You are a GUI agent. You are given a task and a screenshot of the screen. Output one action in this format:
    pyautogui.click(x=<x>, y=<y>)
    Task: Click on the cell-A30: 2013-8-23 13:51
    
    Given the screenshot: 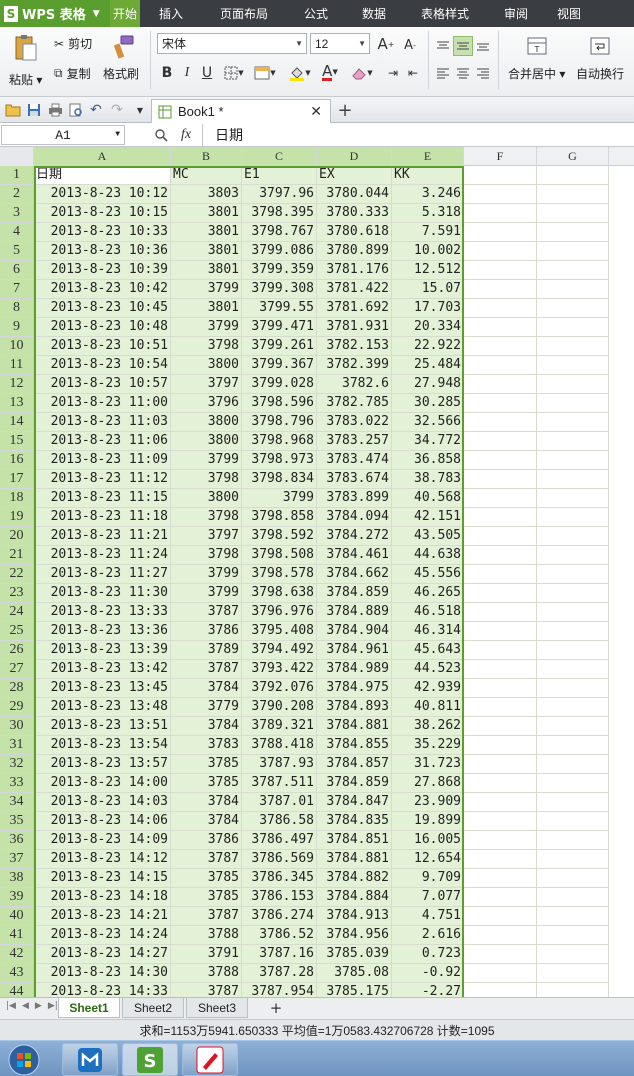 What is the action you would take?
    pyautogui.click(x=102, y=726)
    